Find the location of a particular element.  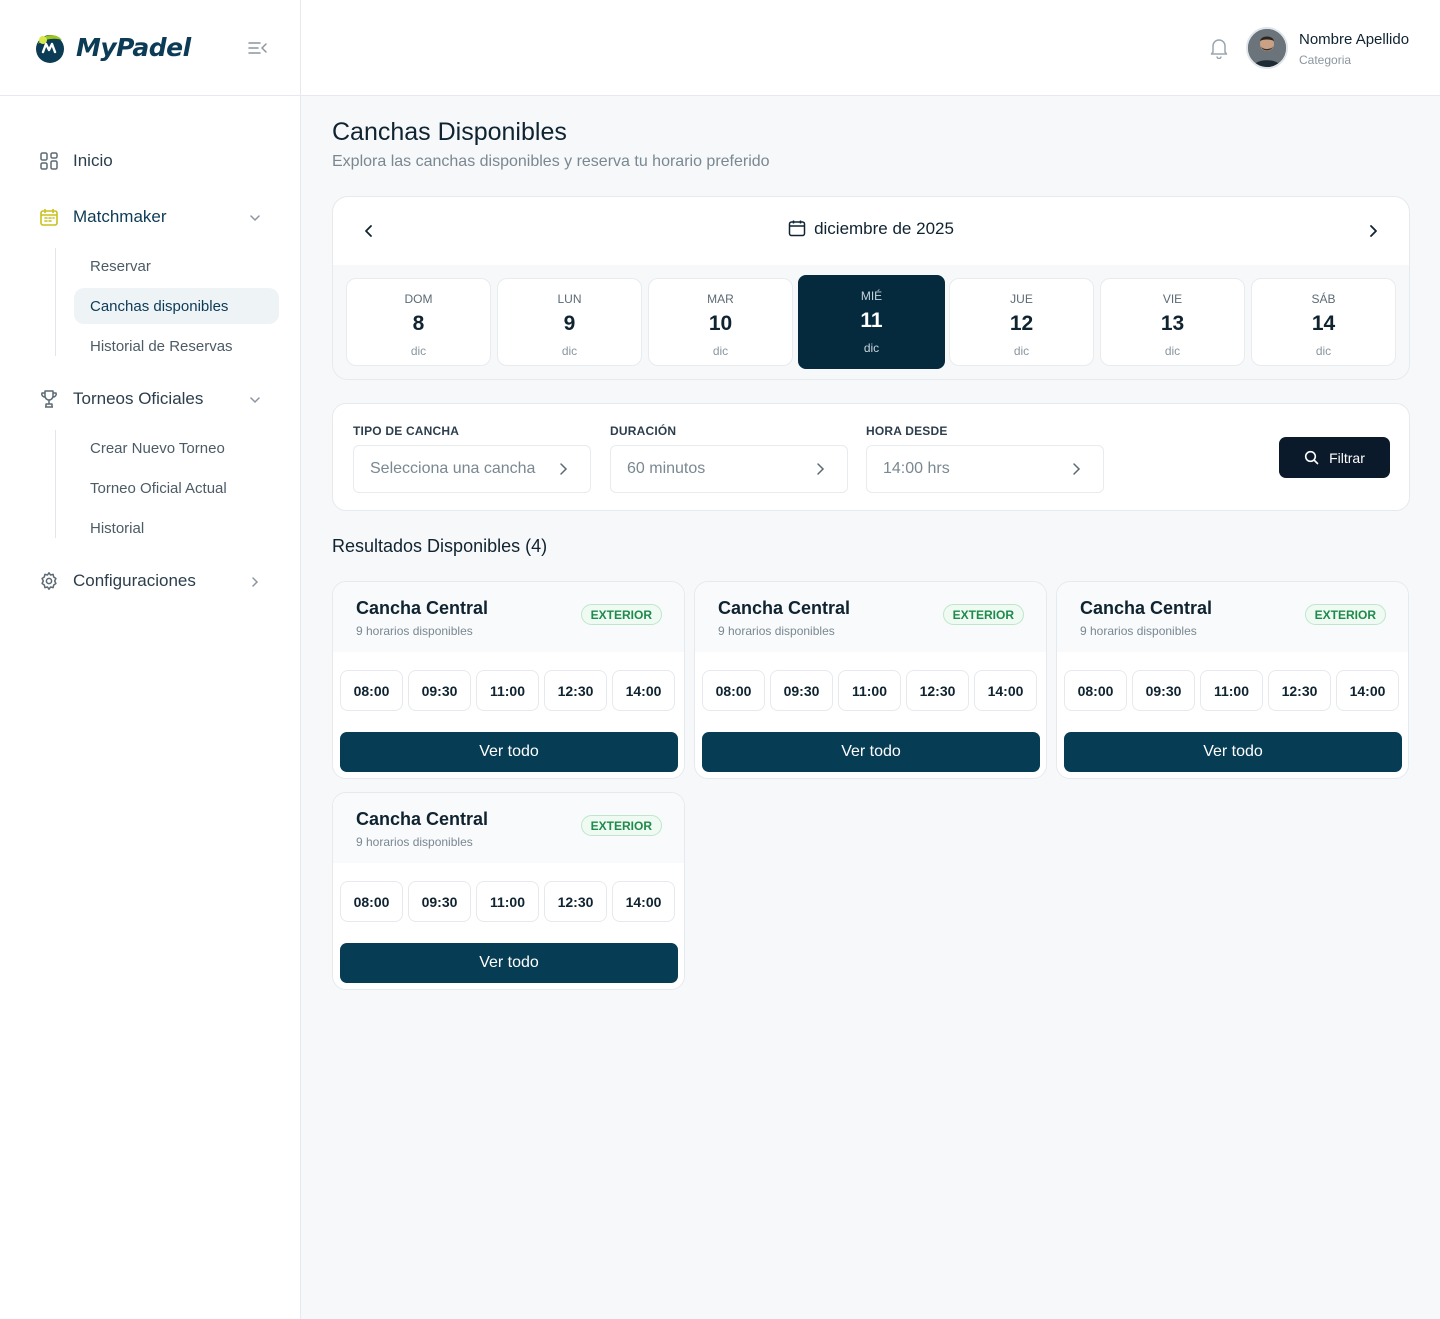

day-number: 11 is located at coordinates (871, 320).